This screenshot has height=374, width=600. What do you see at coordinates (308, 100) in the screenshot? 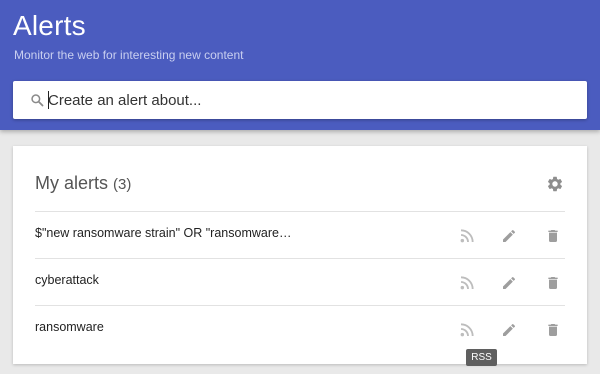
I see `search-input` at bounding box center [308, 100].